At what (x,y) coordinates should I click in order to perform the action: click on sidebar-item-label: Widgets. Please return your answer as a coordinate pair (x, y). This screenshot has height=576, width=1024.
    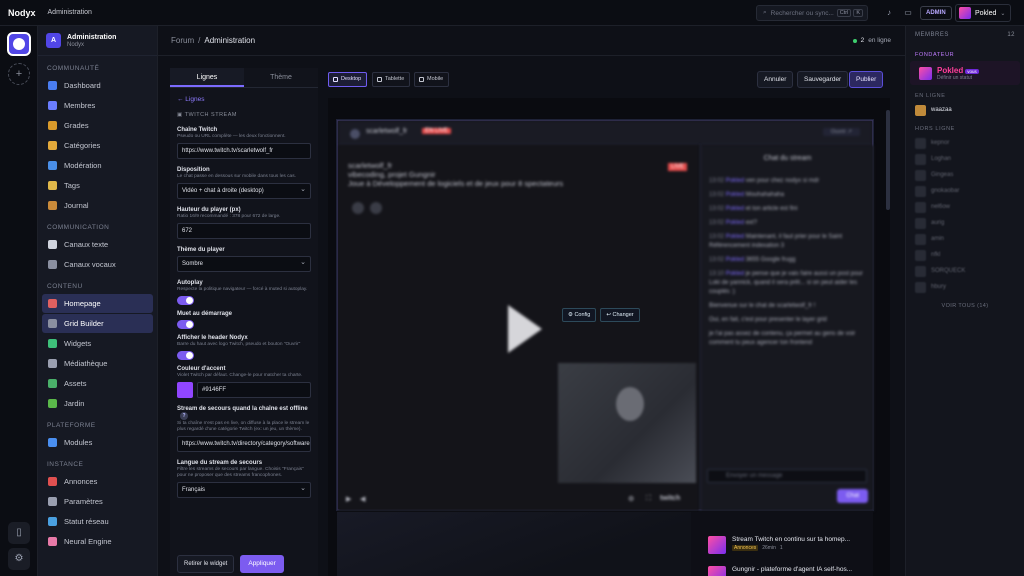
    Looking at the image, I should click on (78, 343).